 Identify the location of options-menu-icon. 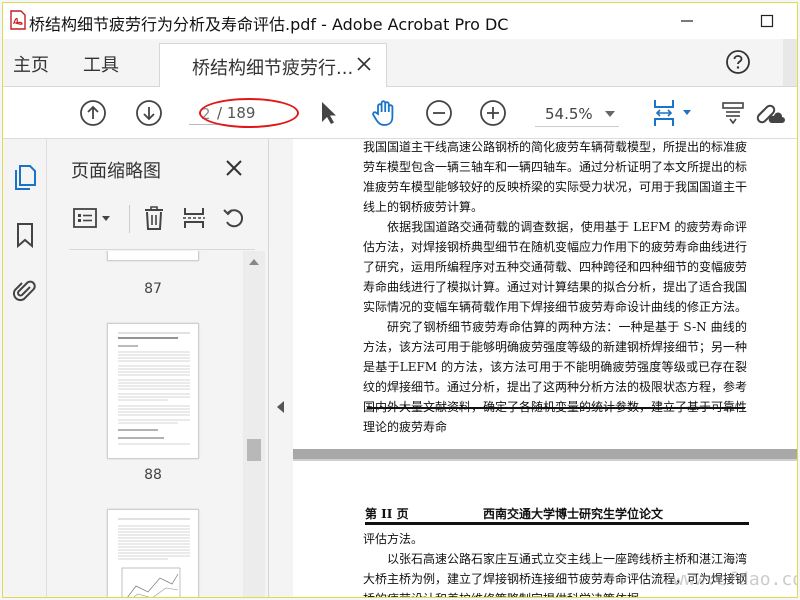
(91, 218).